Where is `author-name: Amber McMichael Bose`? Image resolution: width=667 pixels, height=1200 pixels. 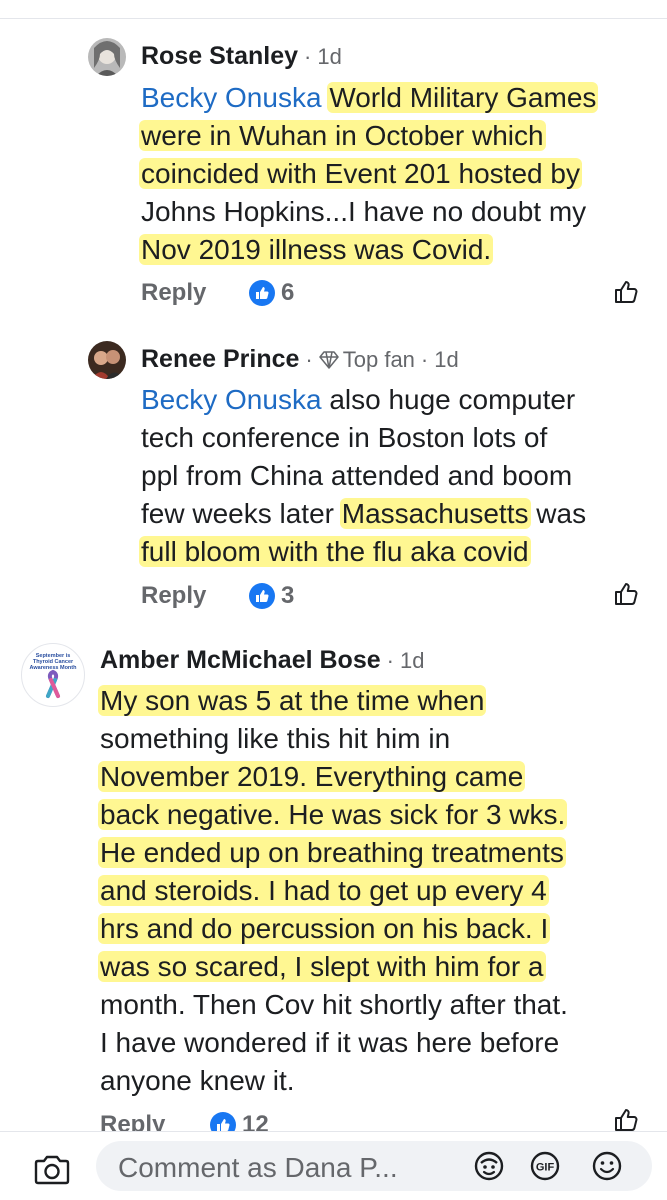
author-name: Amber McMichael Bose is located at coordinates (240, 660).